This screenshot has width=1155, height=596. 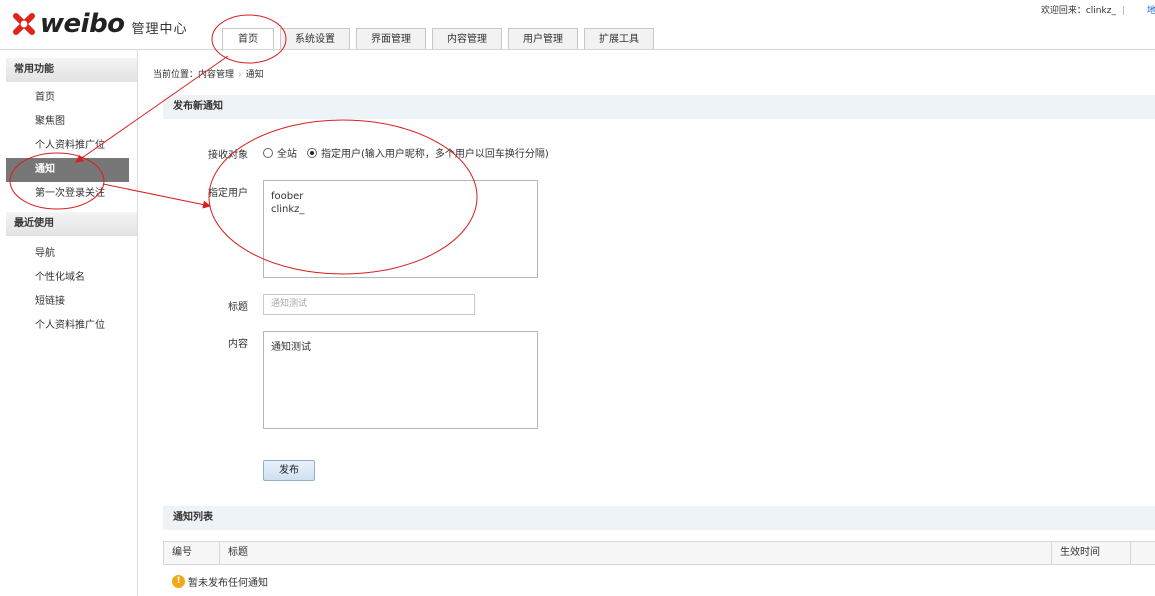 I want to click on sidebar-common-list: 首页 聚焦图 个人资料推广位 通知 第一次登录关注, so click(x=68, y=147).